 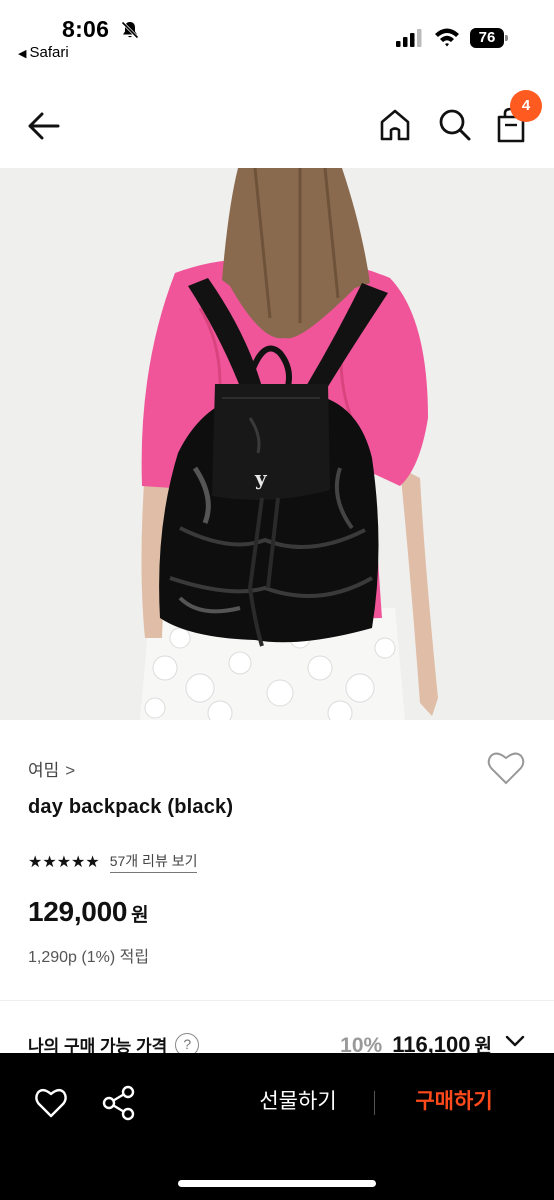 What do you see at coordinates (409, 38) in the screenshot?
I see `signal-icon` at bounding box center [409, 38].